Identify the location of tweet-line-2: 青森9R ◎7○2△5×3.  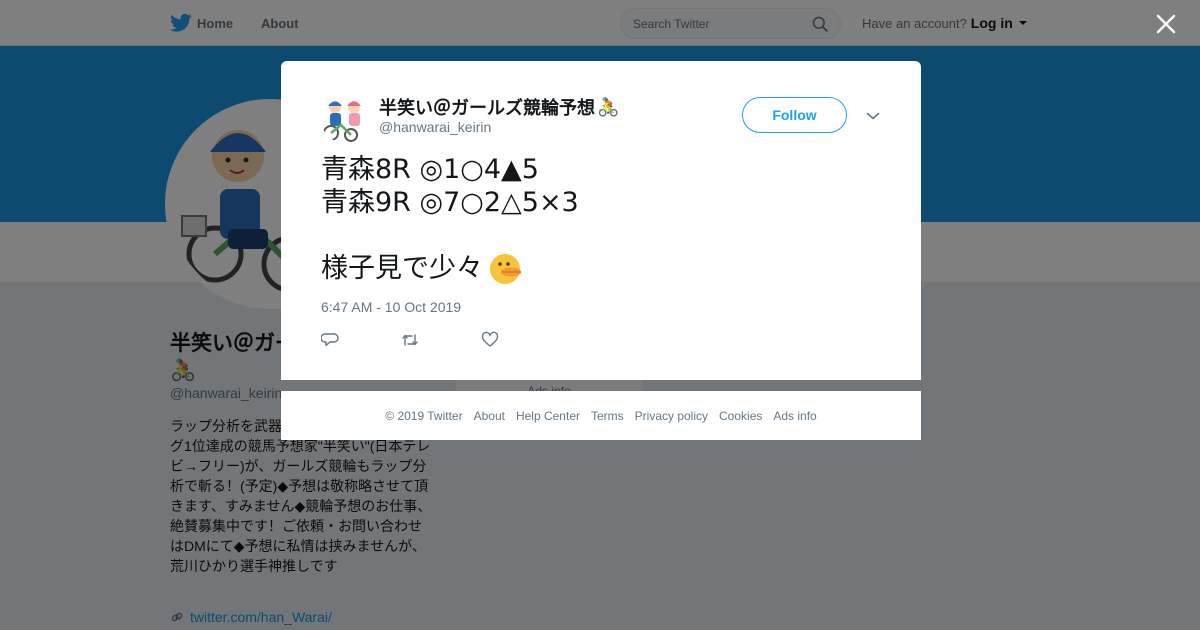
(450, 202).